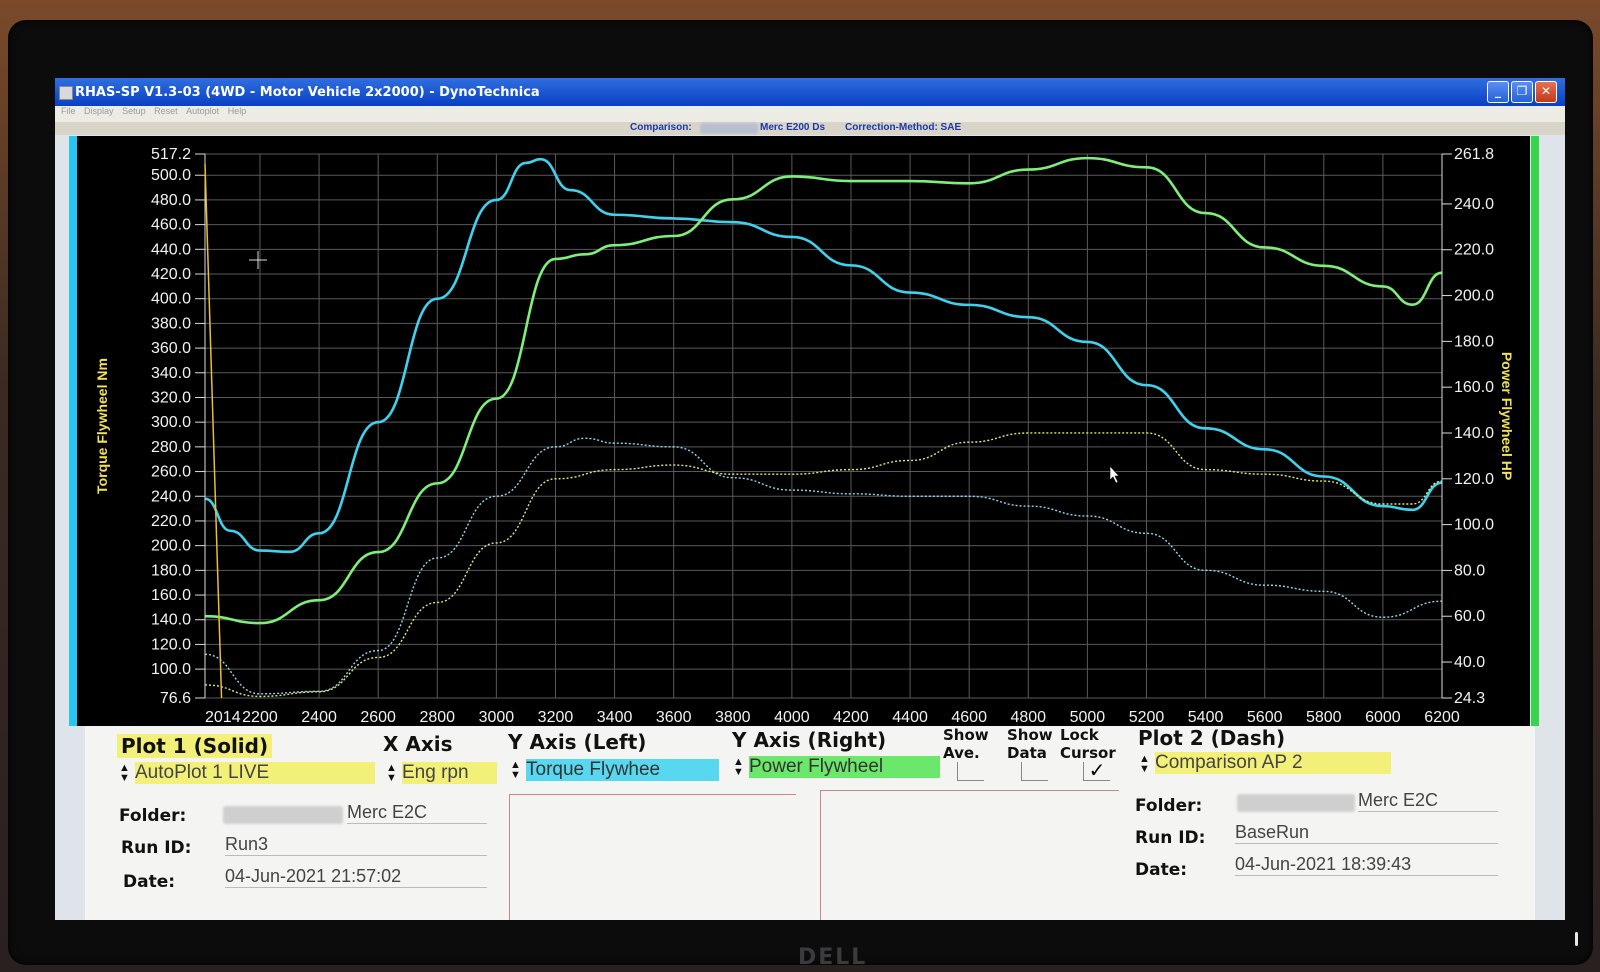 This screenshot has width=1600, height=972. What do you see at coordinates (258, 260) in the screenshot?
I see `crosshair-icon` at bounding box center [258, 260].